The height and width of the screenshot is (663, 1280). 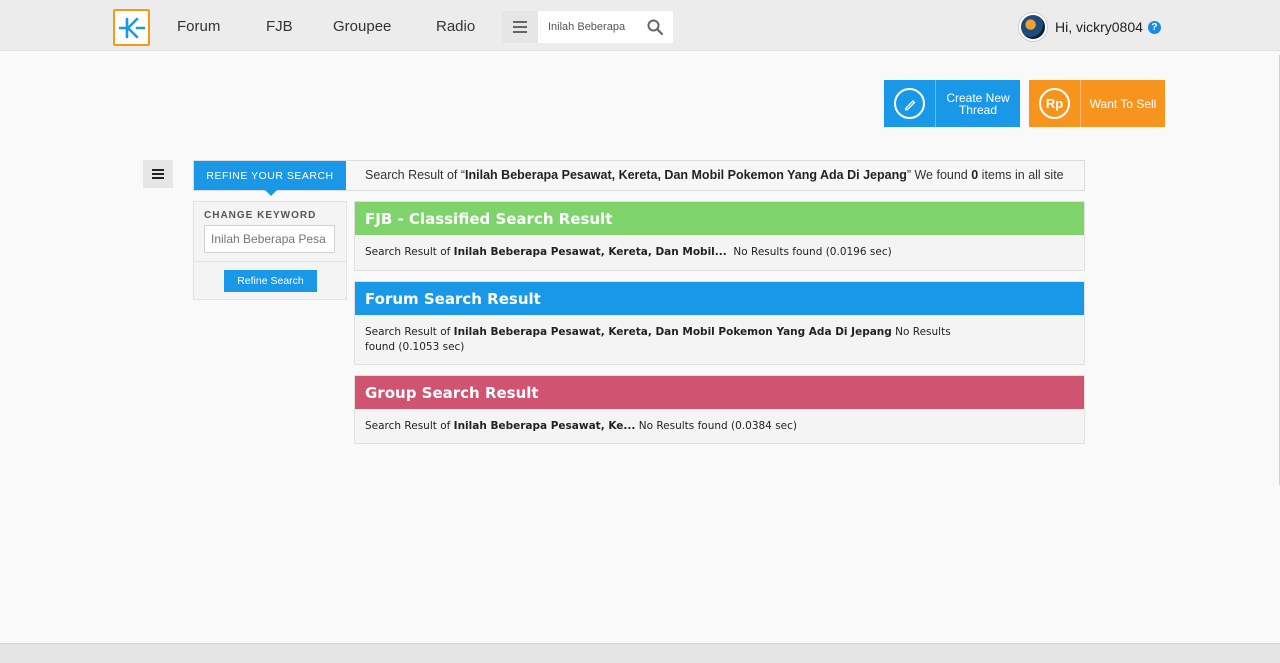 I want to click on help-icon: ?, so click(x=1154, y=27).